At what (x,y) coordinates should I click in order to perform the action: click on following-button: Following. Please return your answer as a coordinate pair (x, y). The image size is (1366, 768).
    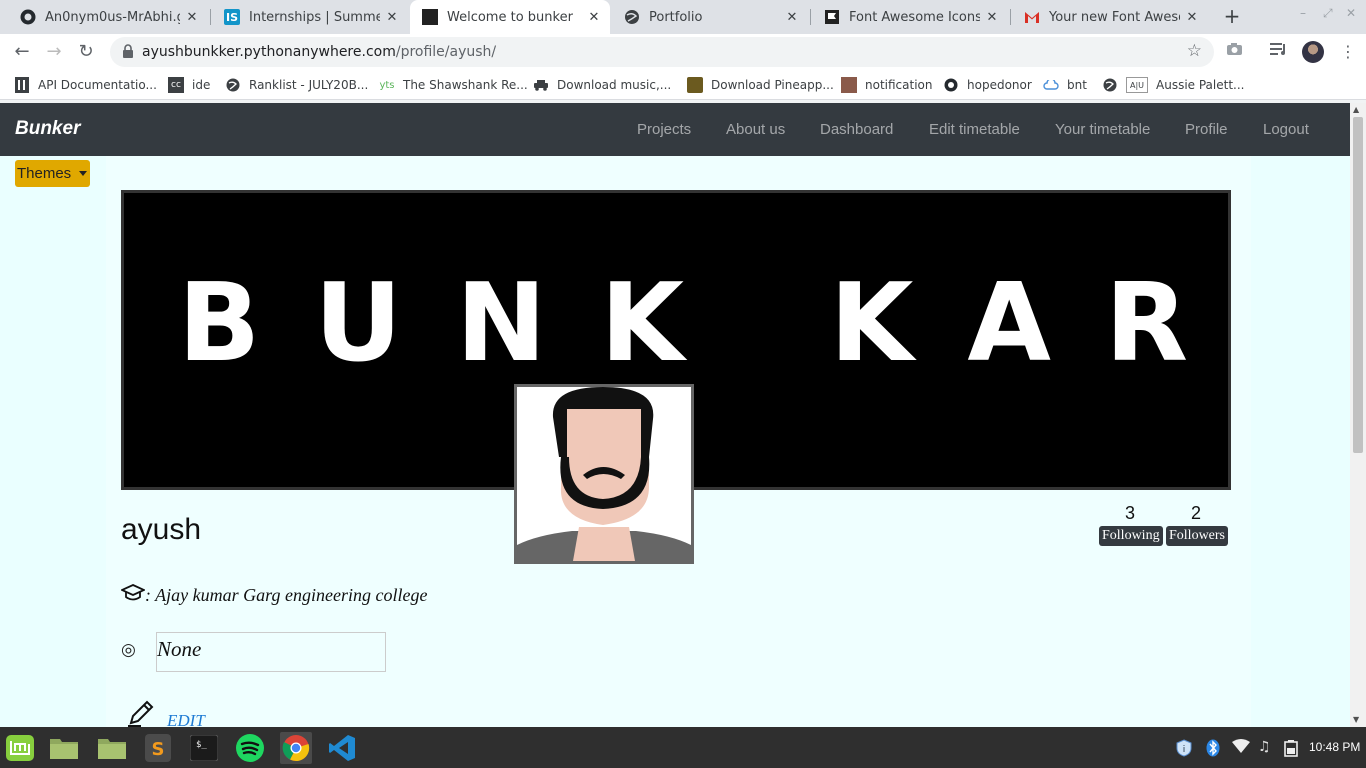
    Looking at the image, I should click on (1131, 536).